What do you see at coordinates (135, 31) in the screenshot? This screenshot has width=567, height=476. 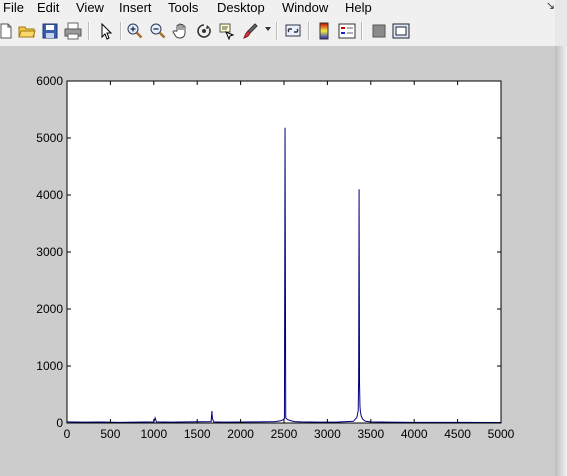 I see `zoom-in-icon` at bounding box center [135, 31].